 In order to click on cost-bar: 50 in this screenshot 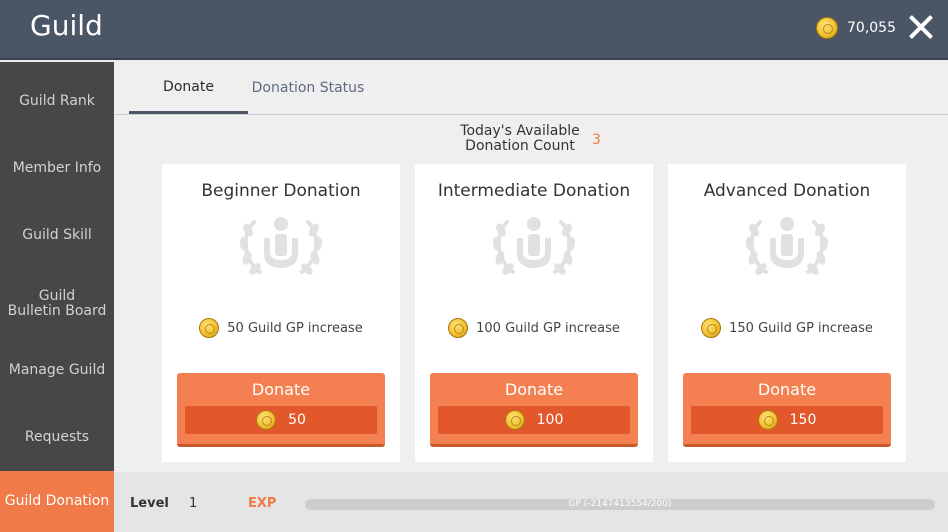, I will do `click(281, 420)`.